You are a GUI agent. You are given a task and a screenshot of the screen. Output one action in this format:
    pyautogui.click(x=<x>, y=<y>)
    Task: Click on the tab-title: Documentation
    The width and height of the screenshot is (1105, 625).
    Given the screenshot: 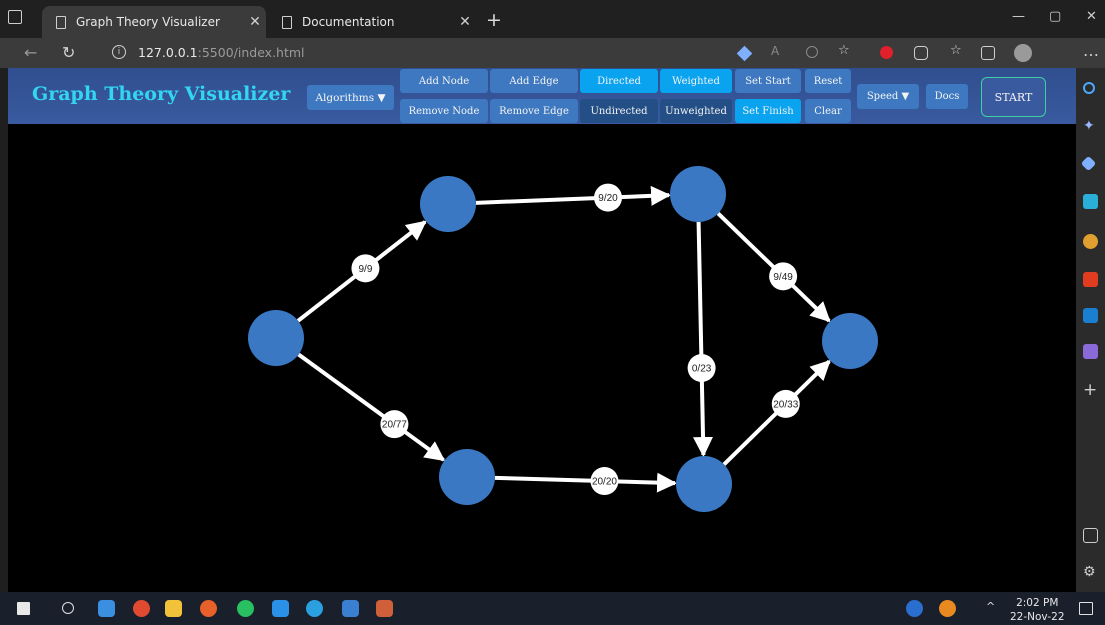 What is the action you would take?
    pyautogui.click(x=348, y=22)
    